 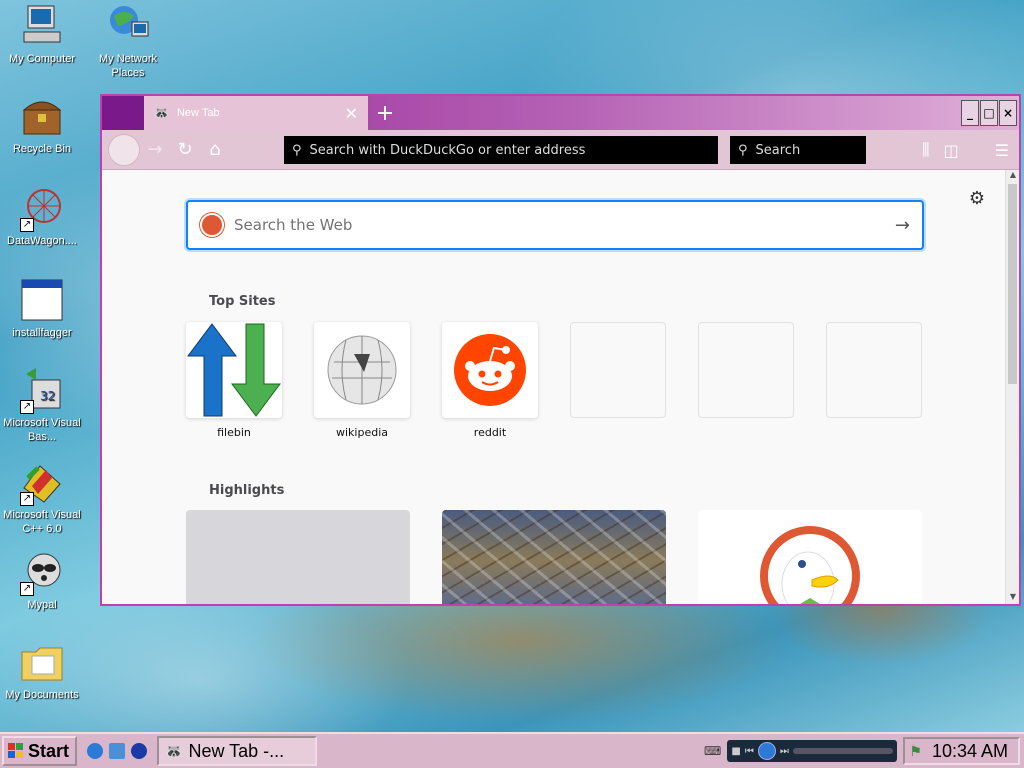 I want to click on tab-new-tab: 🦝 New Tab ✕, so click(x=256, y=113).